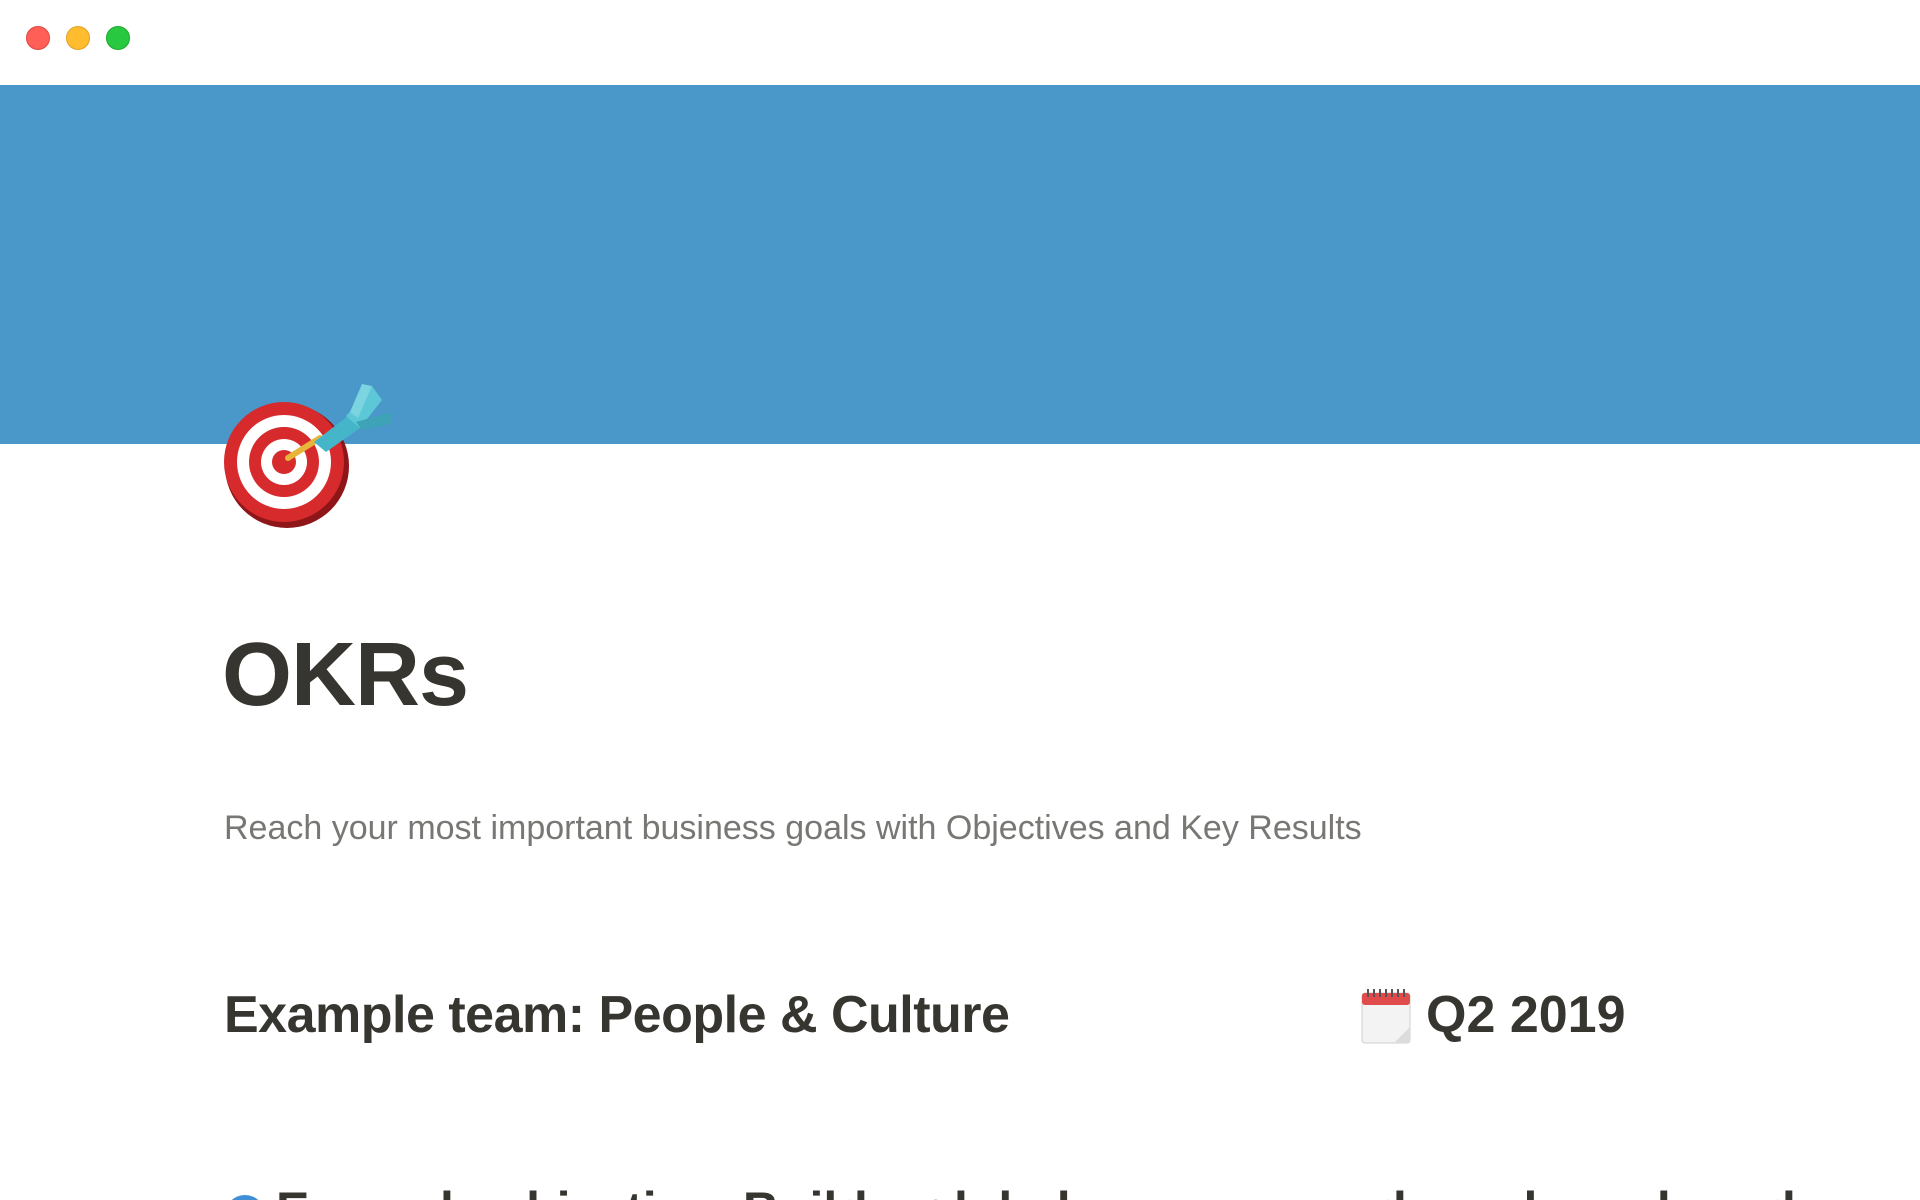 Image resolution: width=1920 pixels, height=1200 pixels. Describe the element at coordinates (78, 38) in the screenshot. I see `window-minimize-button` at that location.